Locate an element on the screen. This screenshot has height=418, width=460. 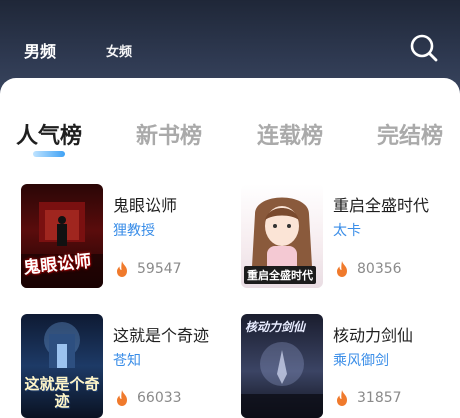
book-title: 这就是个奇迹 is located at coordinates (161, 334).